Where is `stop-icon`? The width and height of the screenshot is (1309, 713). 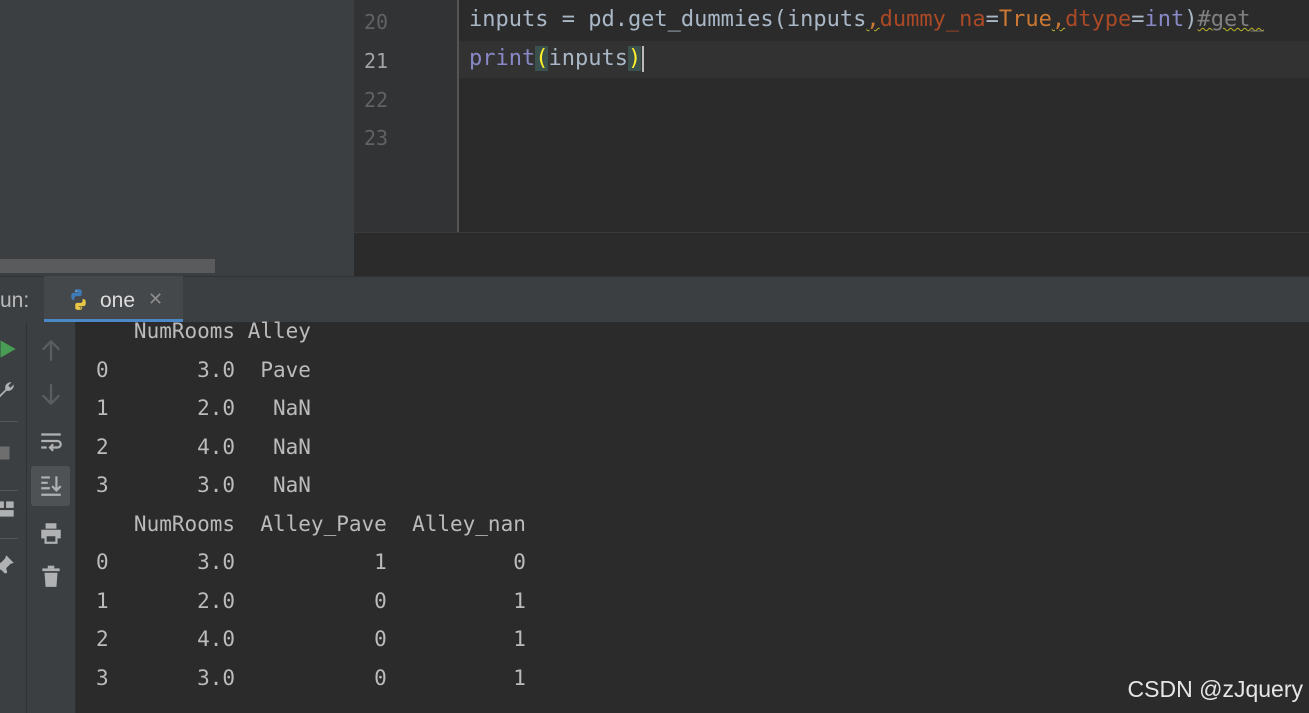 stop-icon is located at coordinates (8, 453).